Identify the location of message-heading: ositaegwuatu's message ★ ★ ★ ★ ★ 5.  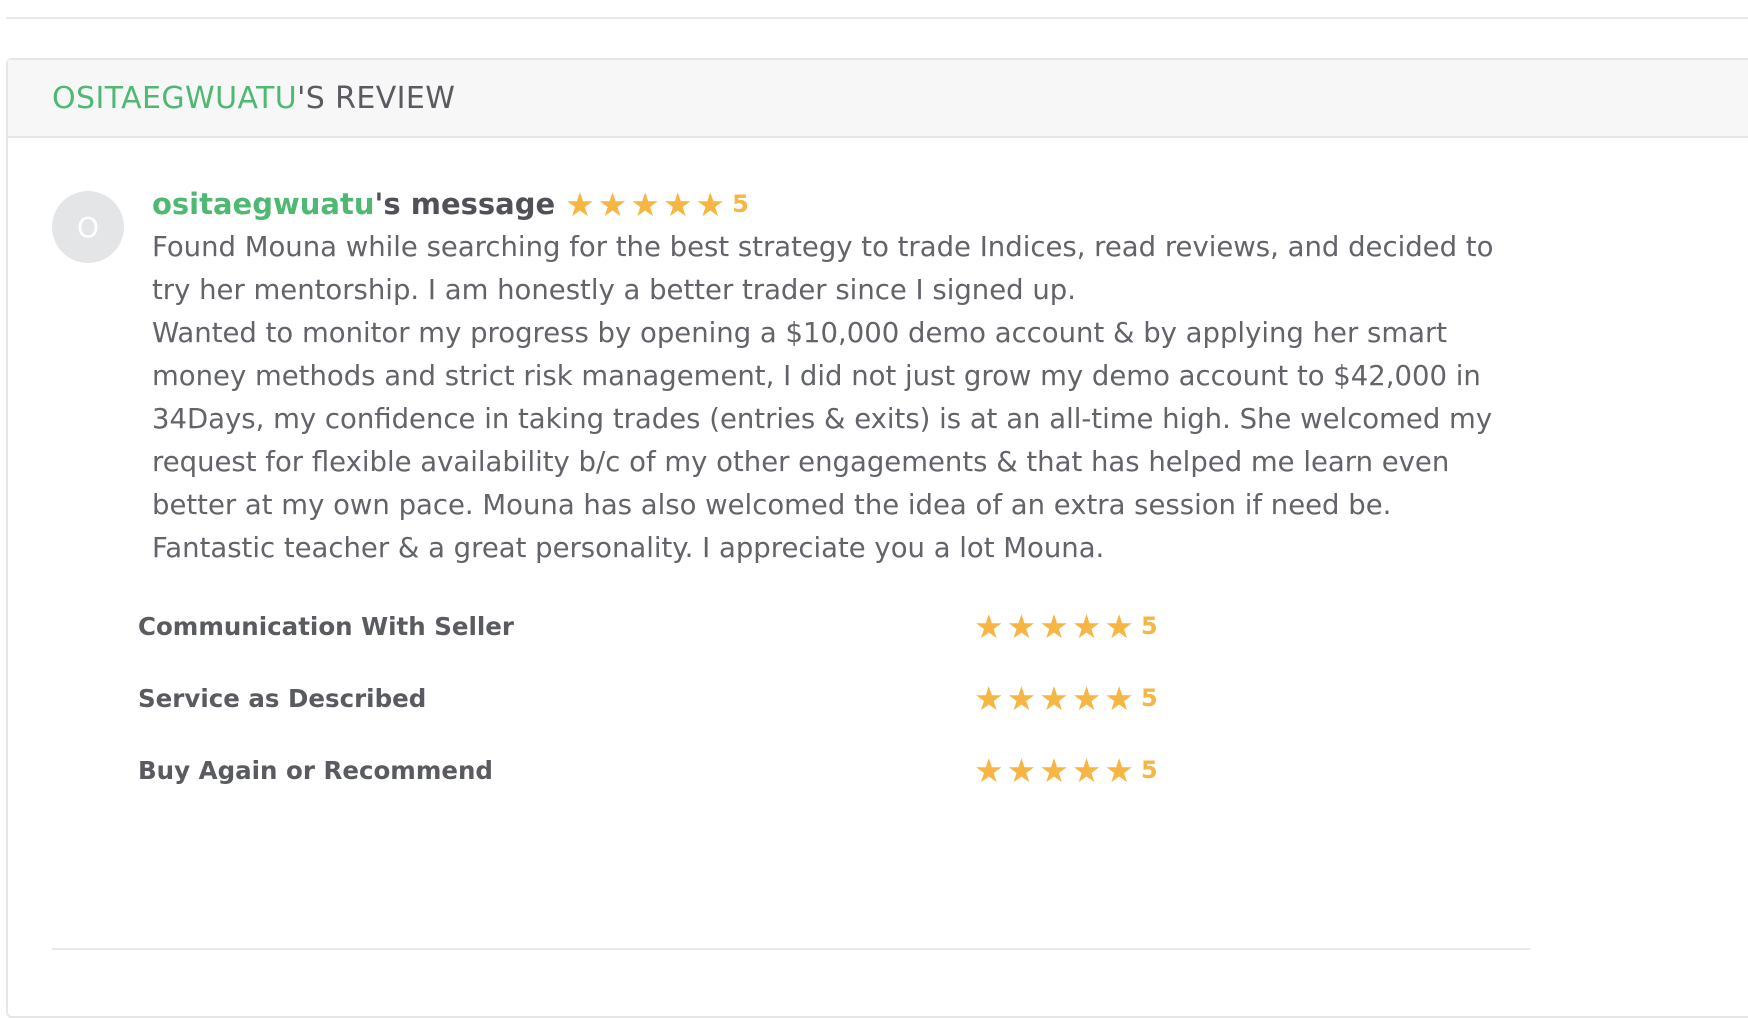
(450, 204).